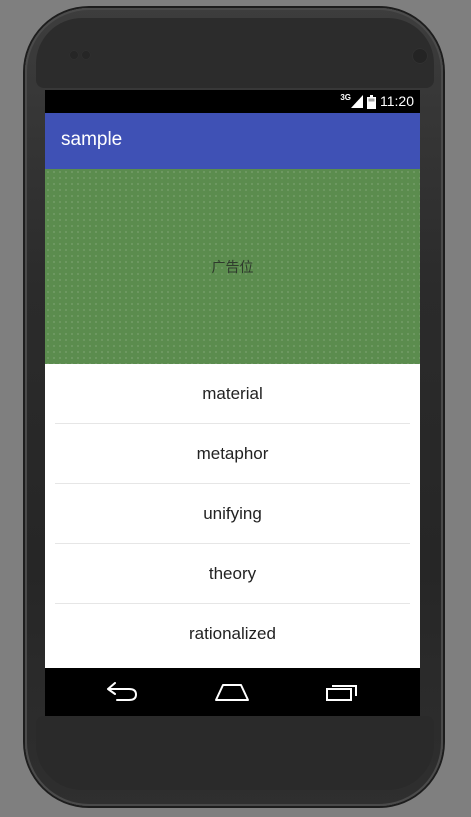 The image size is (471, 817). I want to click on battery-icon, so click(371, 101).